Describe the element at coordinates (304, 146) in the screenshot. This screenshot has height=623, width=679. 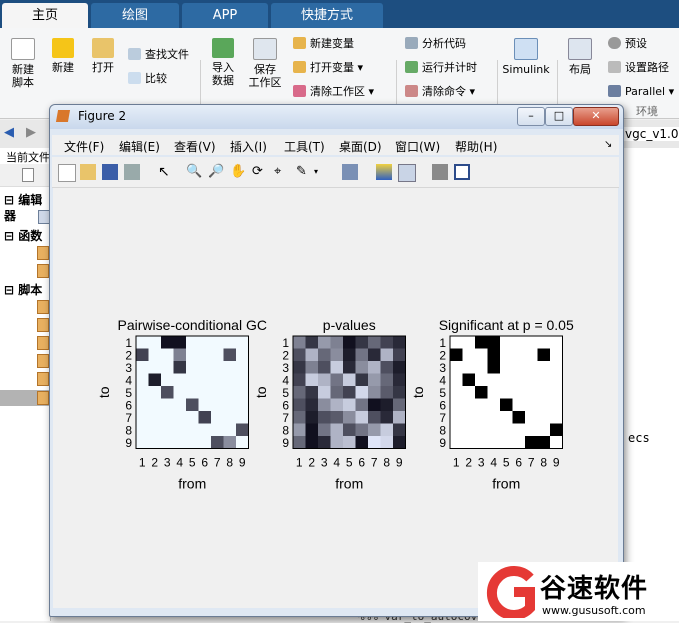
I see `menu-tools: 工具(T)` at that location.